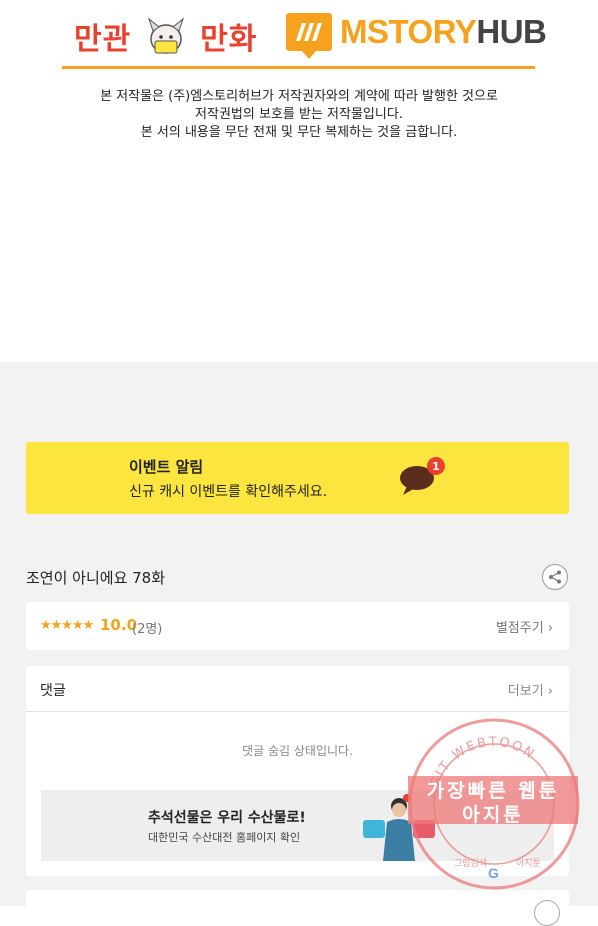  What do you see at coordinates (224, 837) in the screenshot?
I see `ad-subtitle: 대한민국 수산대전 홈페이지 확인` at bounding box center [224, 837].